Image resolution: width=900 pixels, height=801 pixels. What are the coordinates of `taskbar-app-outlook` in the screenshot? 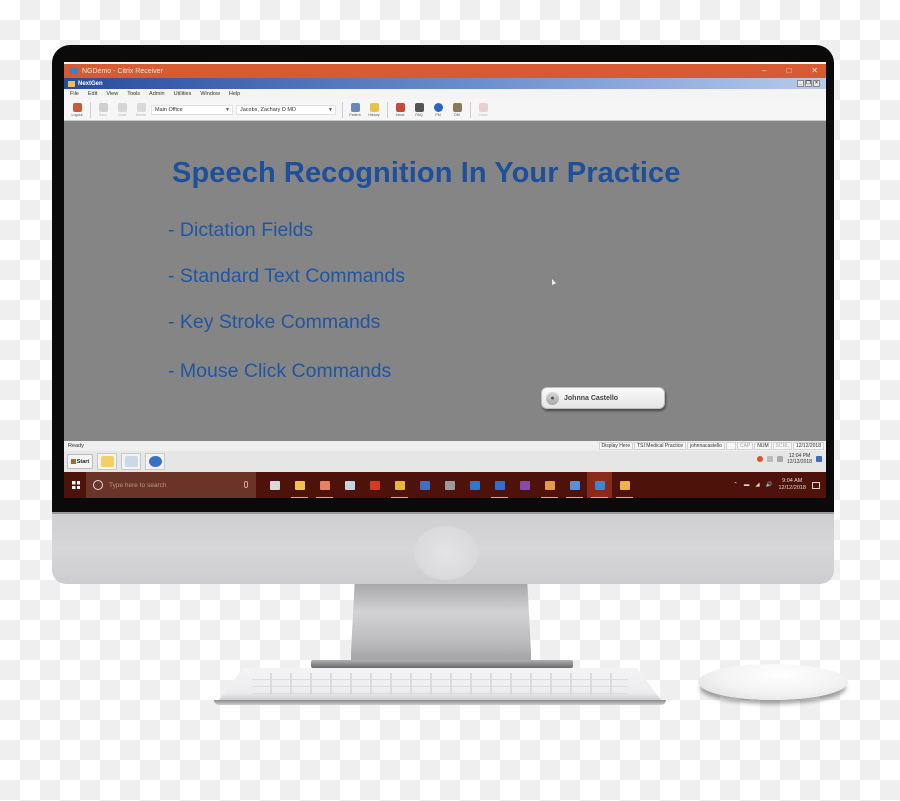 It's located at (474, 485).